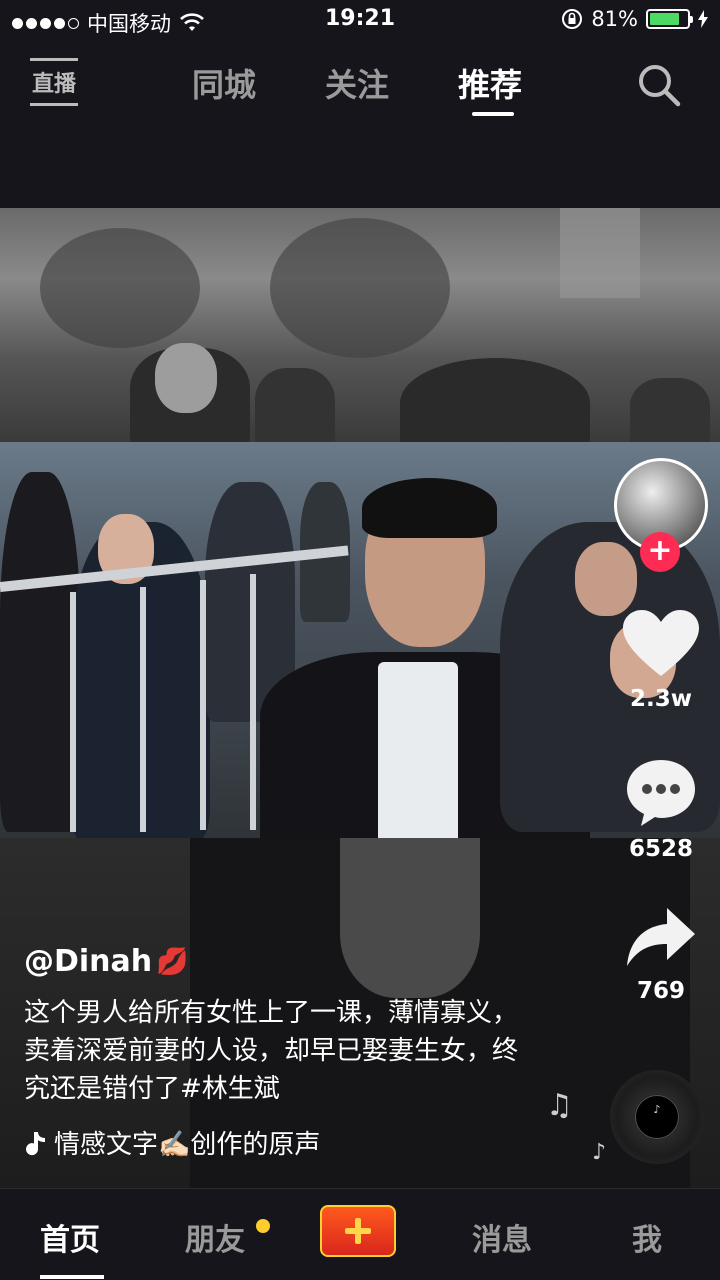  What do you see at coordinates (665, 19) in the screenshot?
I see `battery-fill` at bounding box center [665, 19].